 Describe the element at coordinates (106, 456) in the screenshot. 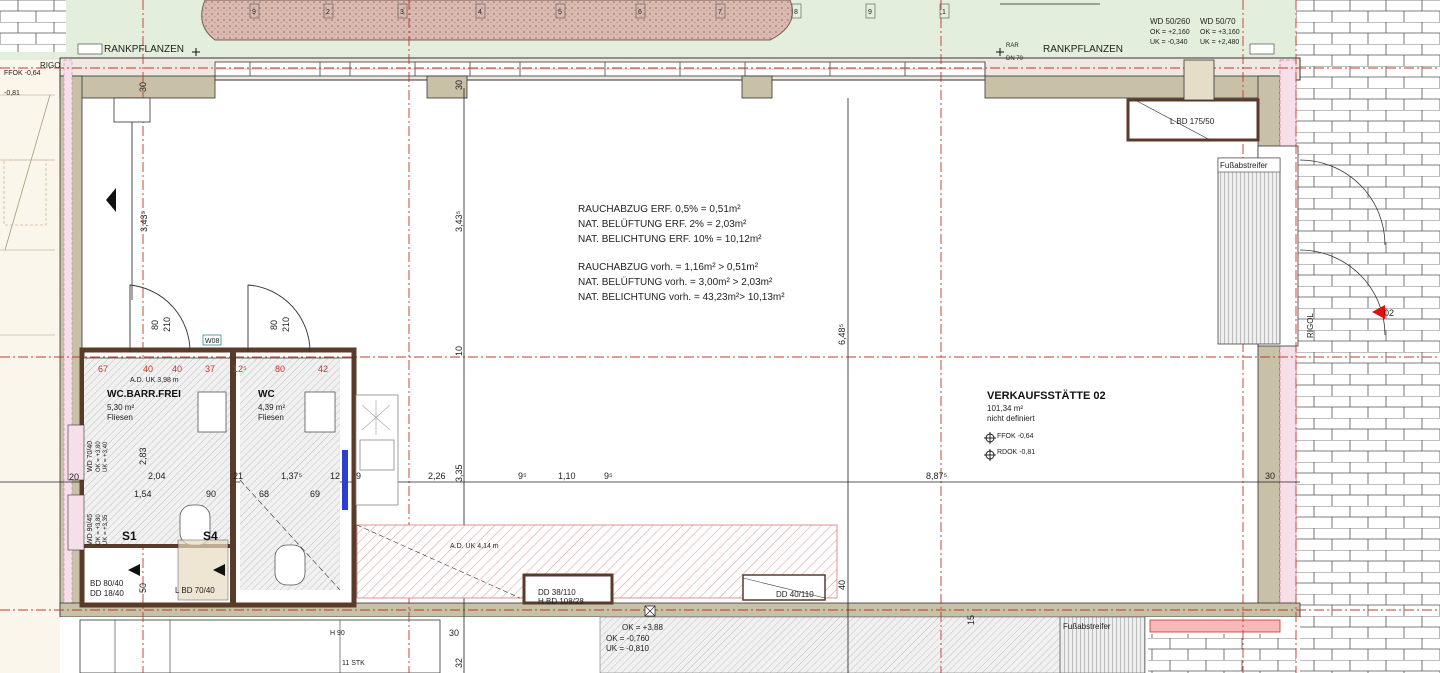

I see `wd70-line3: UK = +3,40` at that location.